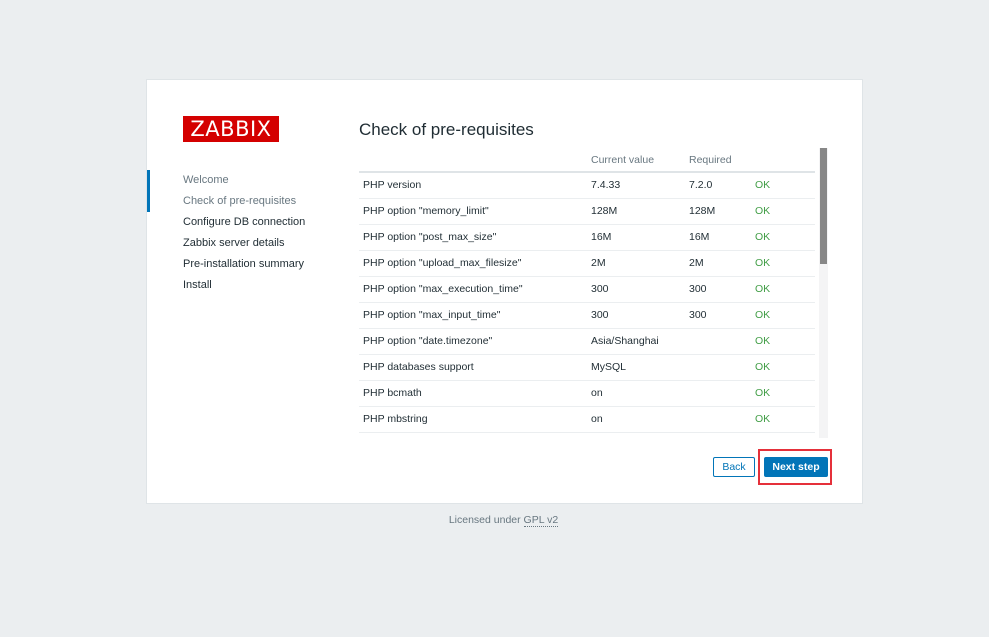  Describe the element at coordinates (475, 341) in the screenshot. I see `cell-name: PHP option "date.timezone"` at that location.